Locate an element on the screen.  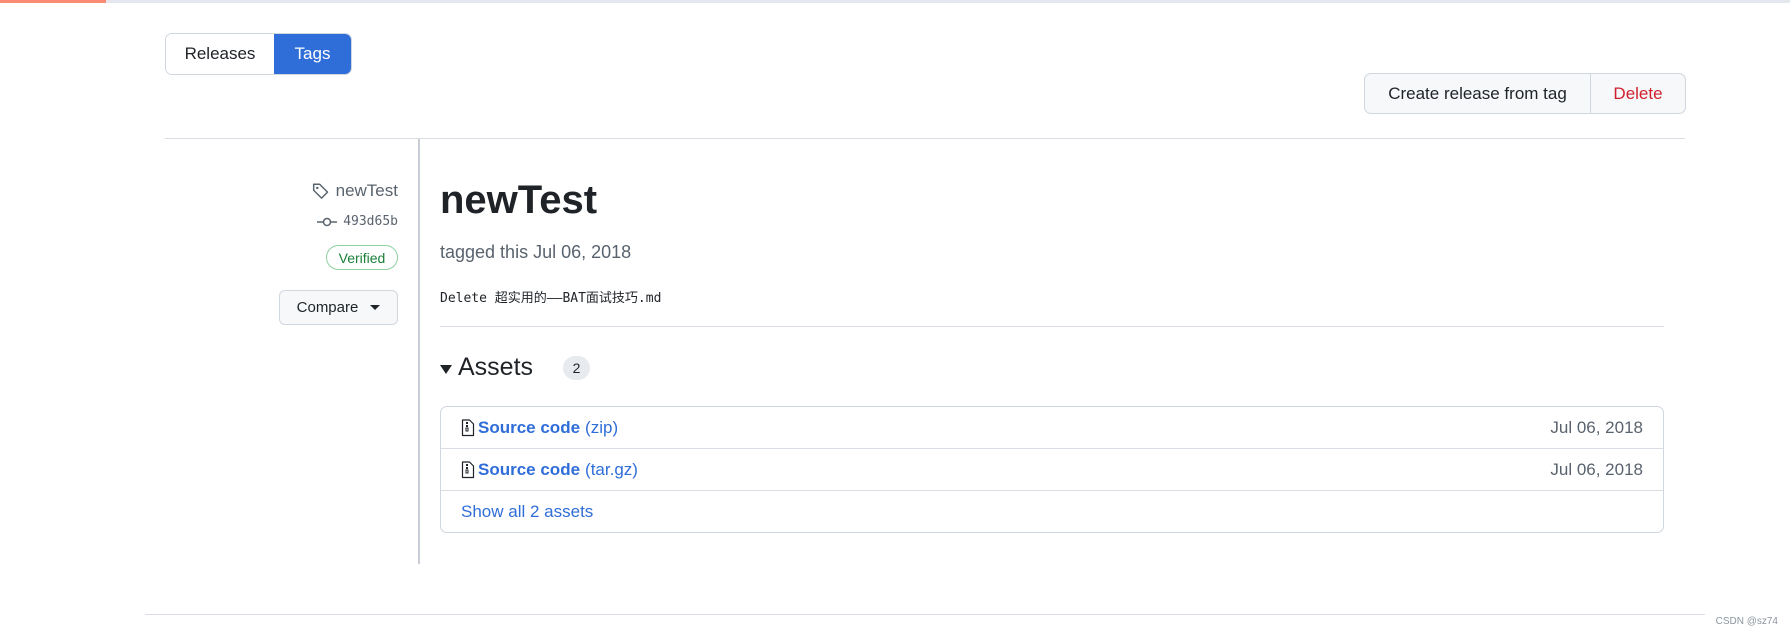
tag-actions: Create release from tag Delete is located at coordinates (1525, 93).